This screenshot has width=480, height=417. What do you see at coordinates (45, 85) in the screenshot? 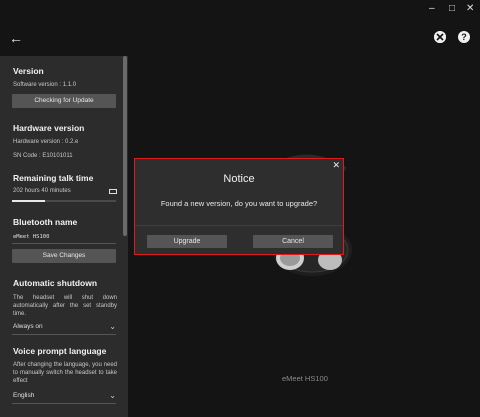
I see `software-version-text: Software version : 1.1.0` at bounding box center [45, 85].